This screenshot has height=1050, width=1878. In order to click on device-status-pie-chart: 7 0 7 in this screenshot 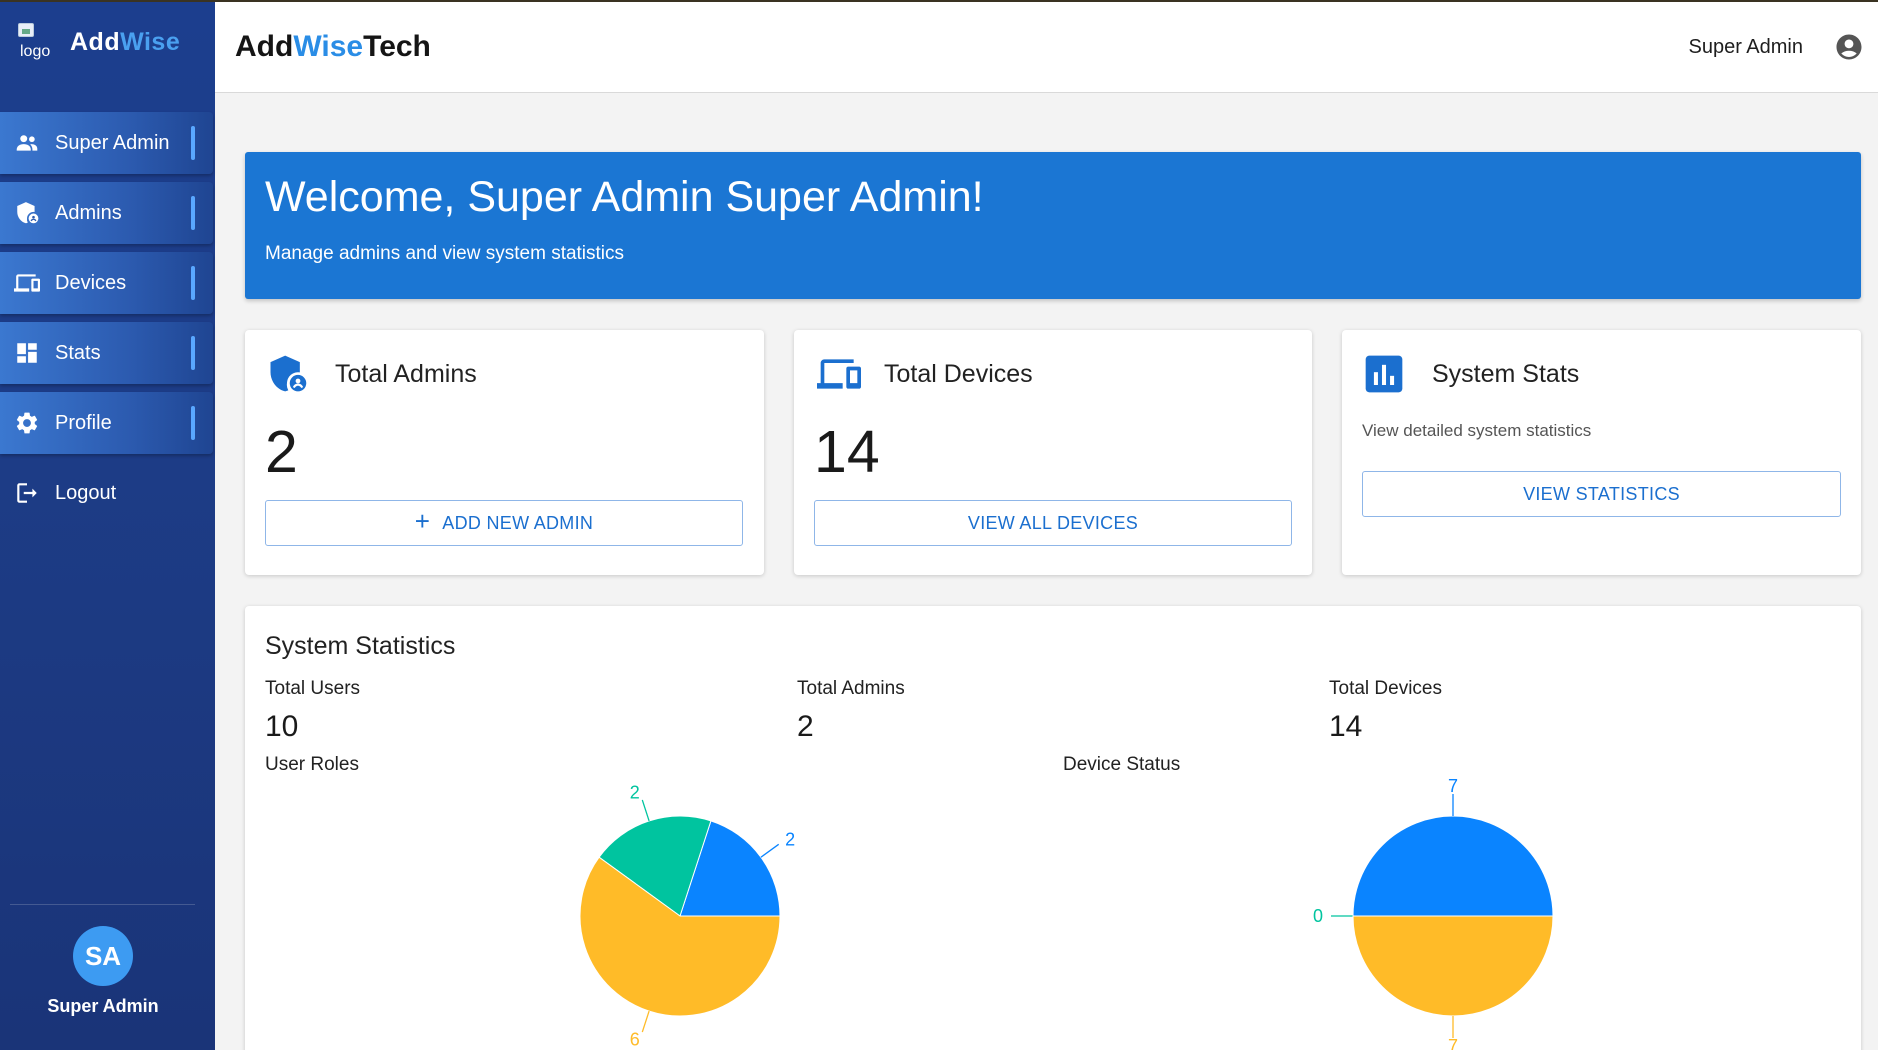, I will do `click(1433, 913)`.